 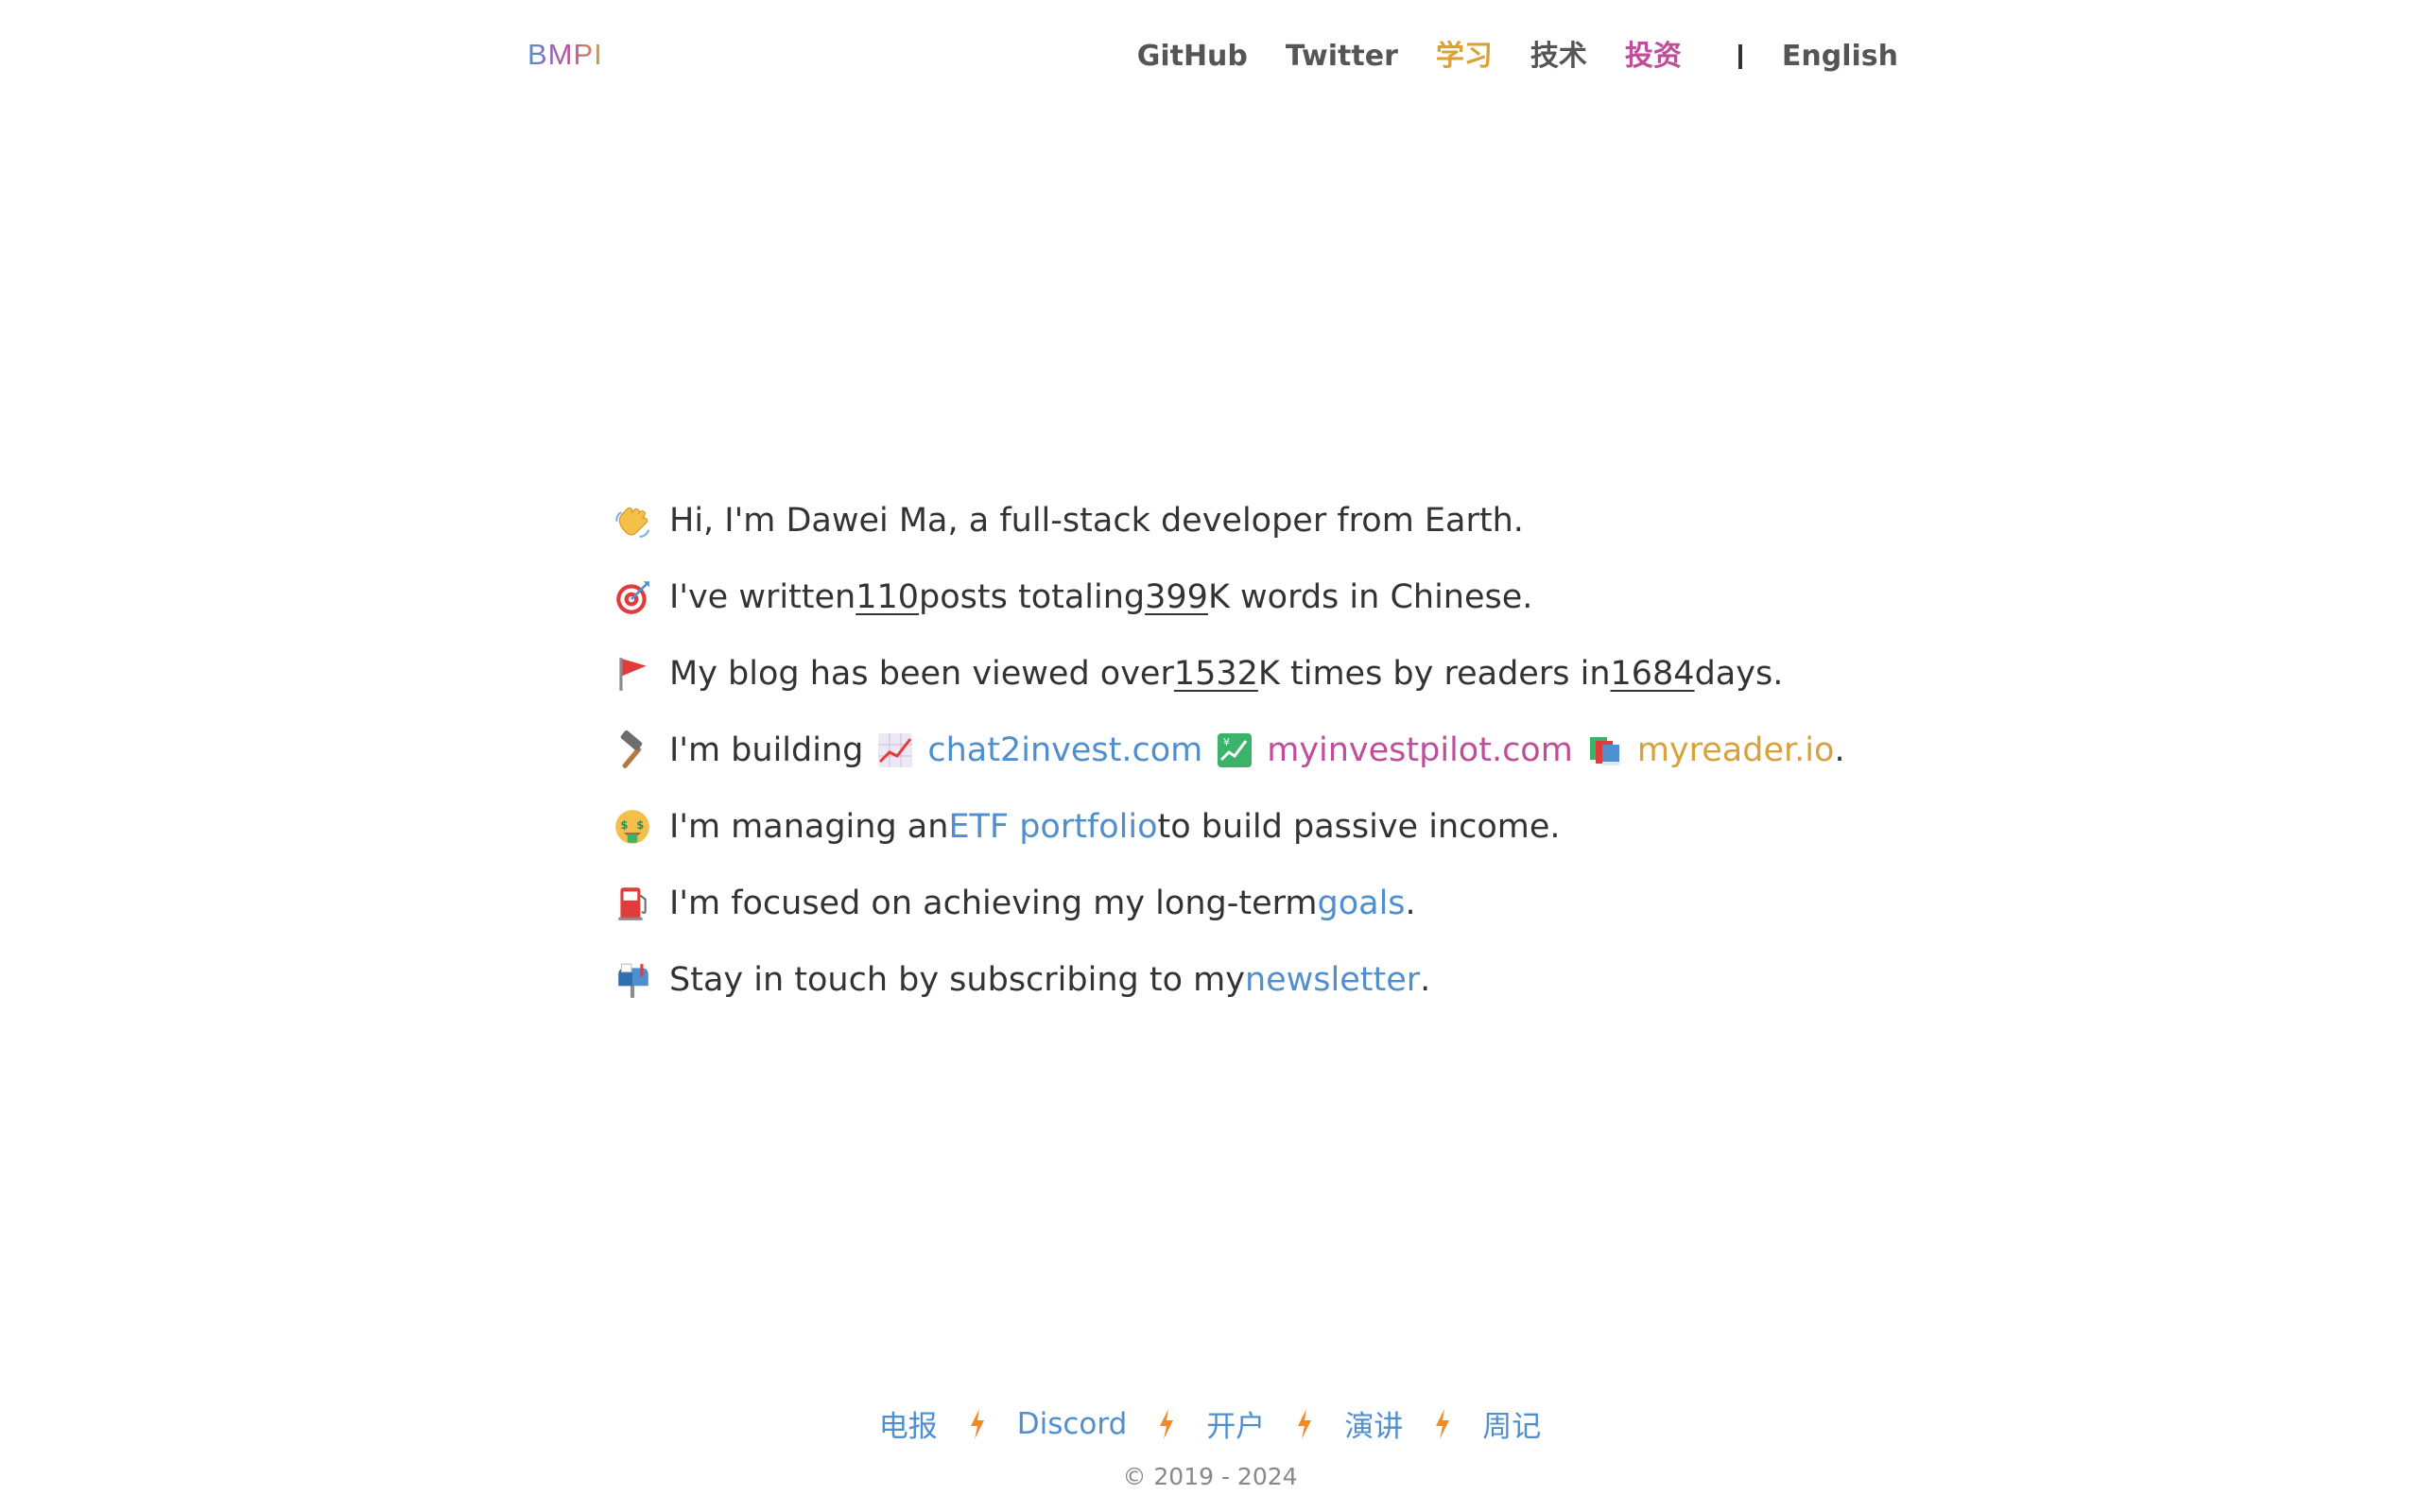 I want to click on newsletter-prefix: Stay in touch by subscribing to my, so click(x=957, y=979).